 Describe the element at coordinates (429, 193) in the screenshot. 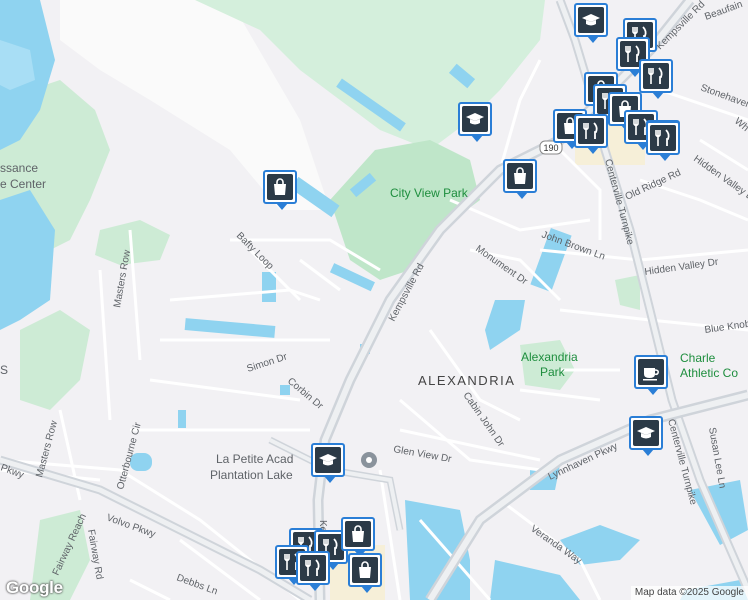

I see `city-view-park-label: City View Park` at that location.